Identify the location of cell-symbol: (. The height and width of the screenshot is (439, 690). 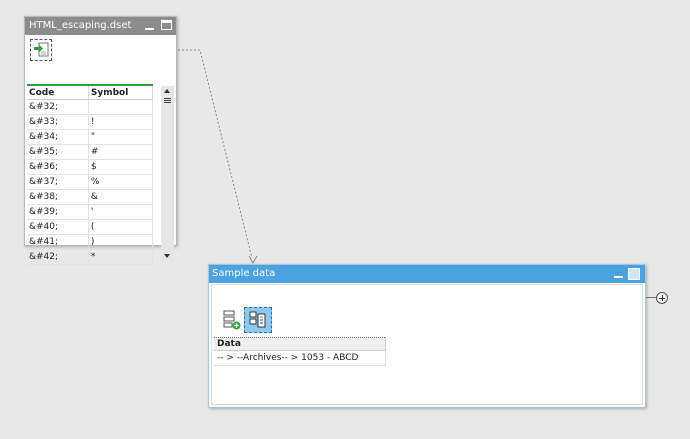
(121, 227).